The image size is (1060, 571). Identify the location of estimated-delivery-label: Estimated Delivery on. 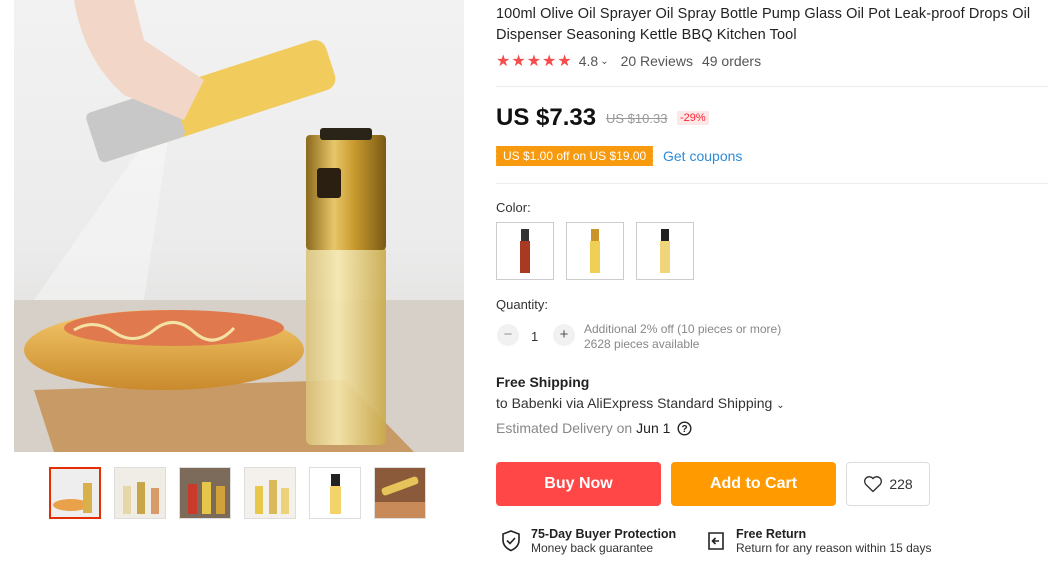
(564, 428).